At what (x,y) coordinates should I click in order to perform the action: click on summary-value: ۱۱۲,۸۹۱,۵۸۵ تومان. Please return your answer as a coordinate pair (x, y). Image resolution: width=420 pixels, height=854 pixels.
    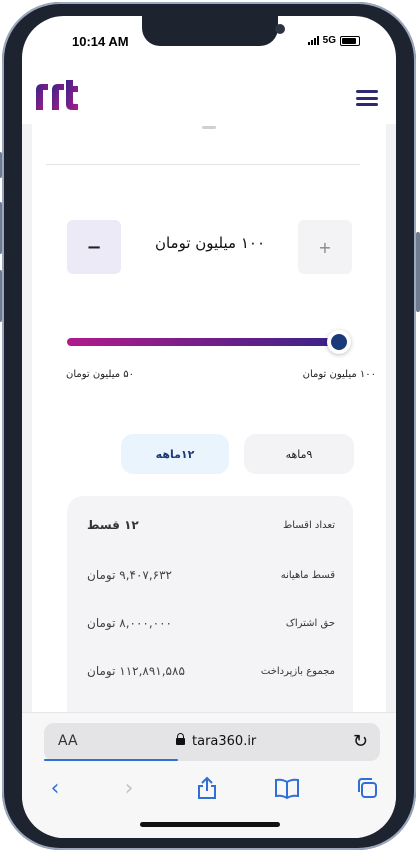
    Looking at the image, I should click on (136, 671).